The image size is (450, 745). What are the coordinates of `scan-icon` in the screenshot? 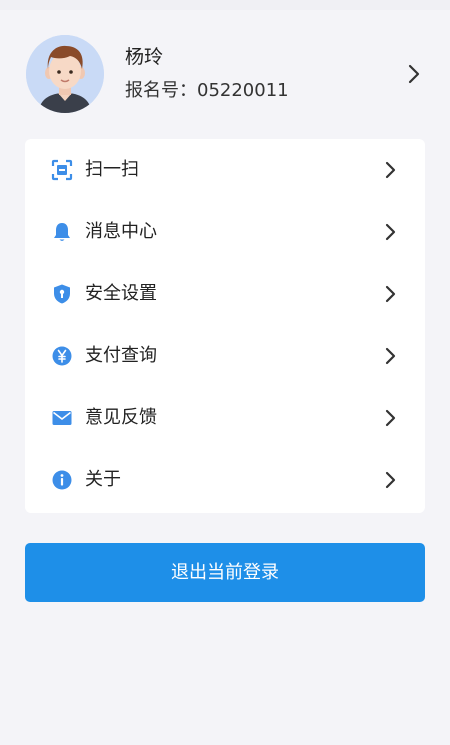 It's located at (62, 170).